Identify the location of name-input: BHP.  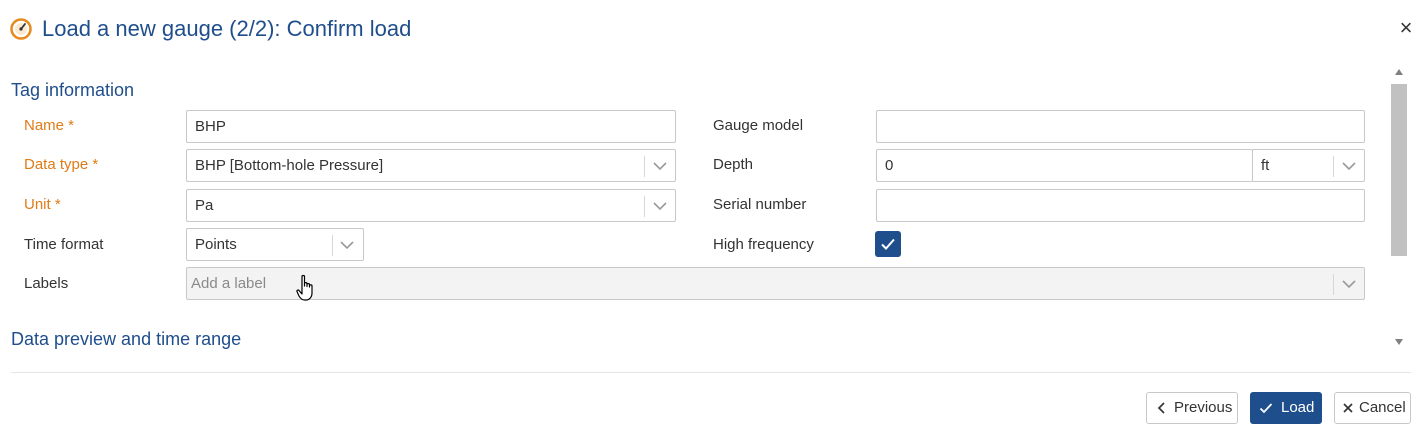
(431, 126).